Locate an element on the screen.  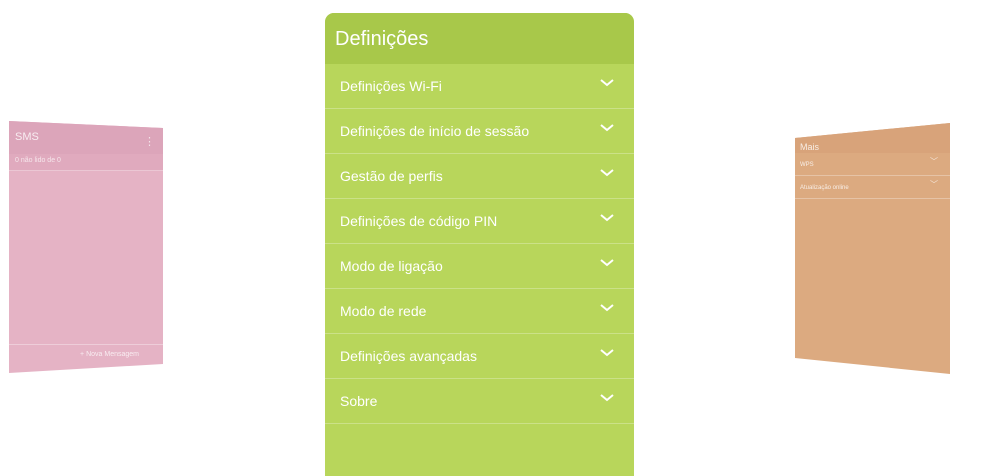
menu-item-profile-management: Gestão de perfis is located at coordinates (479, 176).